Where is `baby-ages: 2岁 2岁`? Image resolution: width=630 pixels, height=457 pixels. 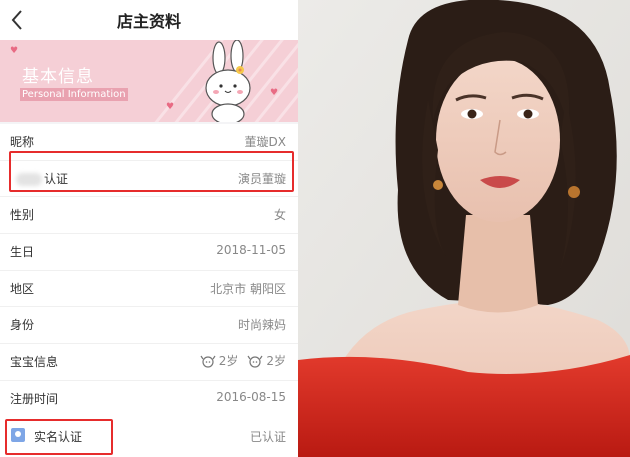
baby-ages: 2岁 2岁 is located at coordinates (243, 360).